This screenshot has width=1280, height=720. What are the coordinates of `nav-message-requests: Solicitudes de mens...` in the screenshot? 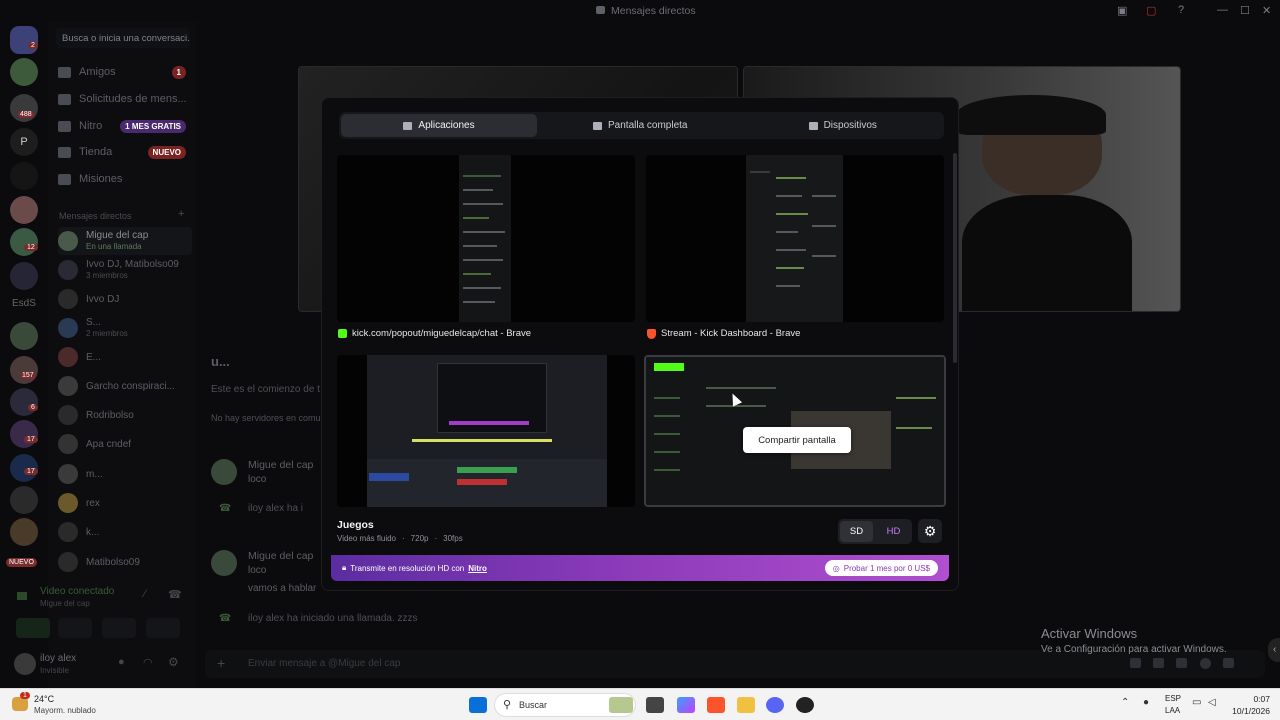 It's located at (125, 99).